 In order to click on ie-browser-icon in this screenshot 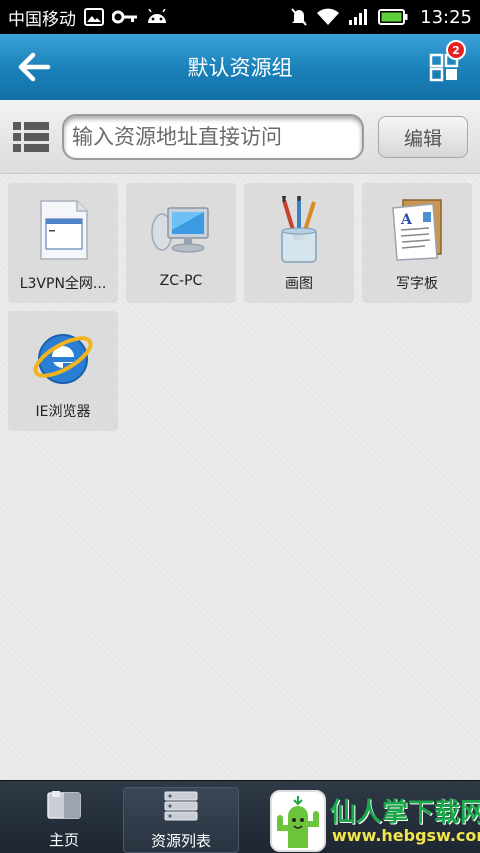, I will do `click(63, 358)`.